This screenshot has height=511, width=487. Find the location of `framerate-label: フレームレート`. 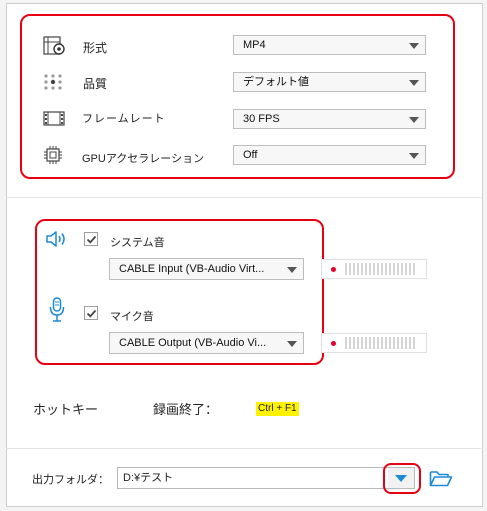

framerate-label: フレームレート is located at coordinates (124, 119).